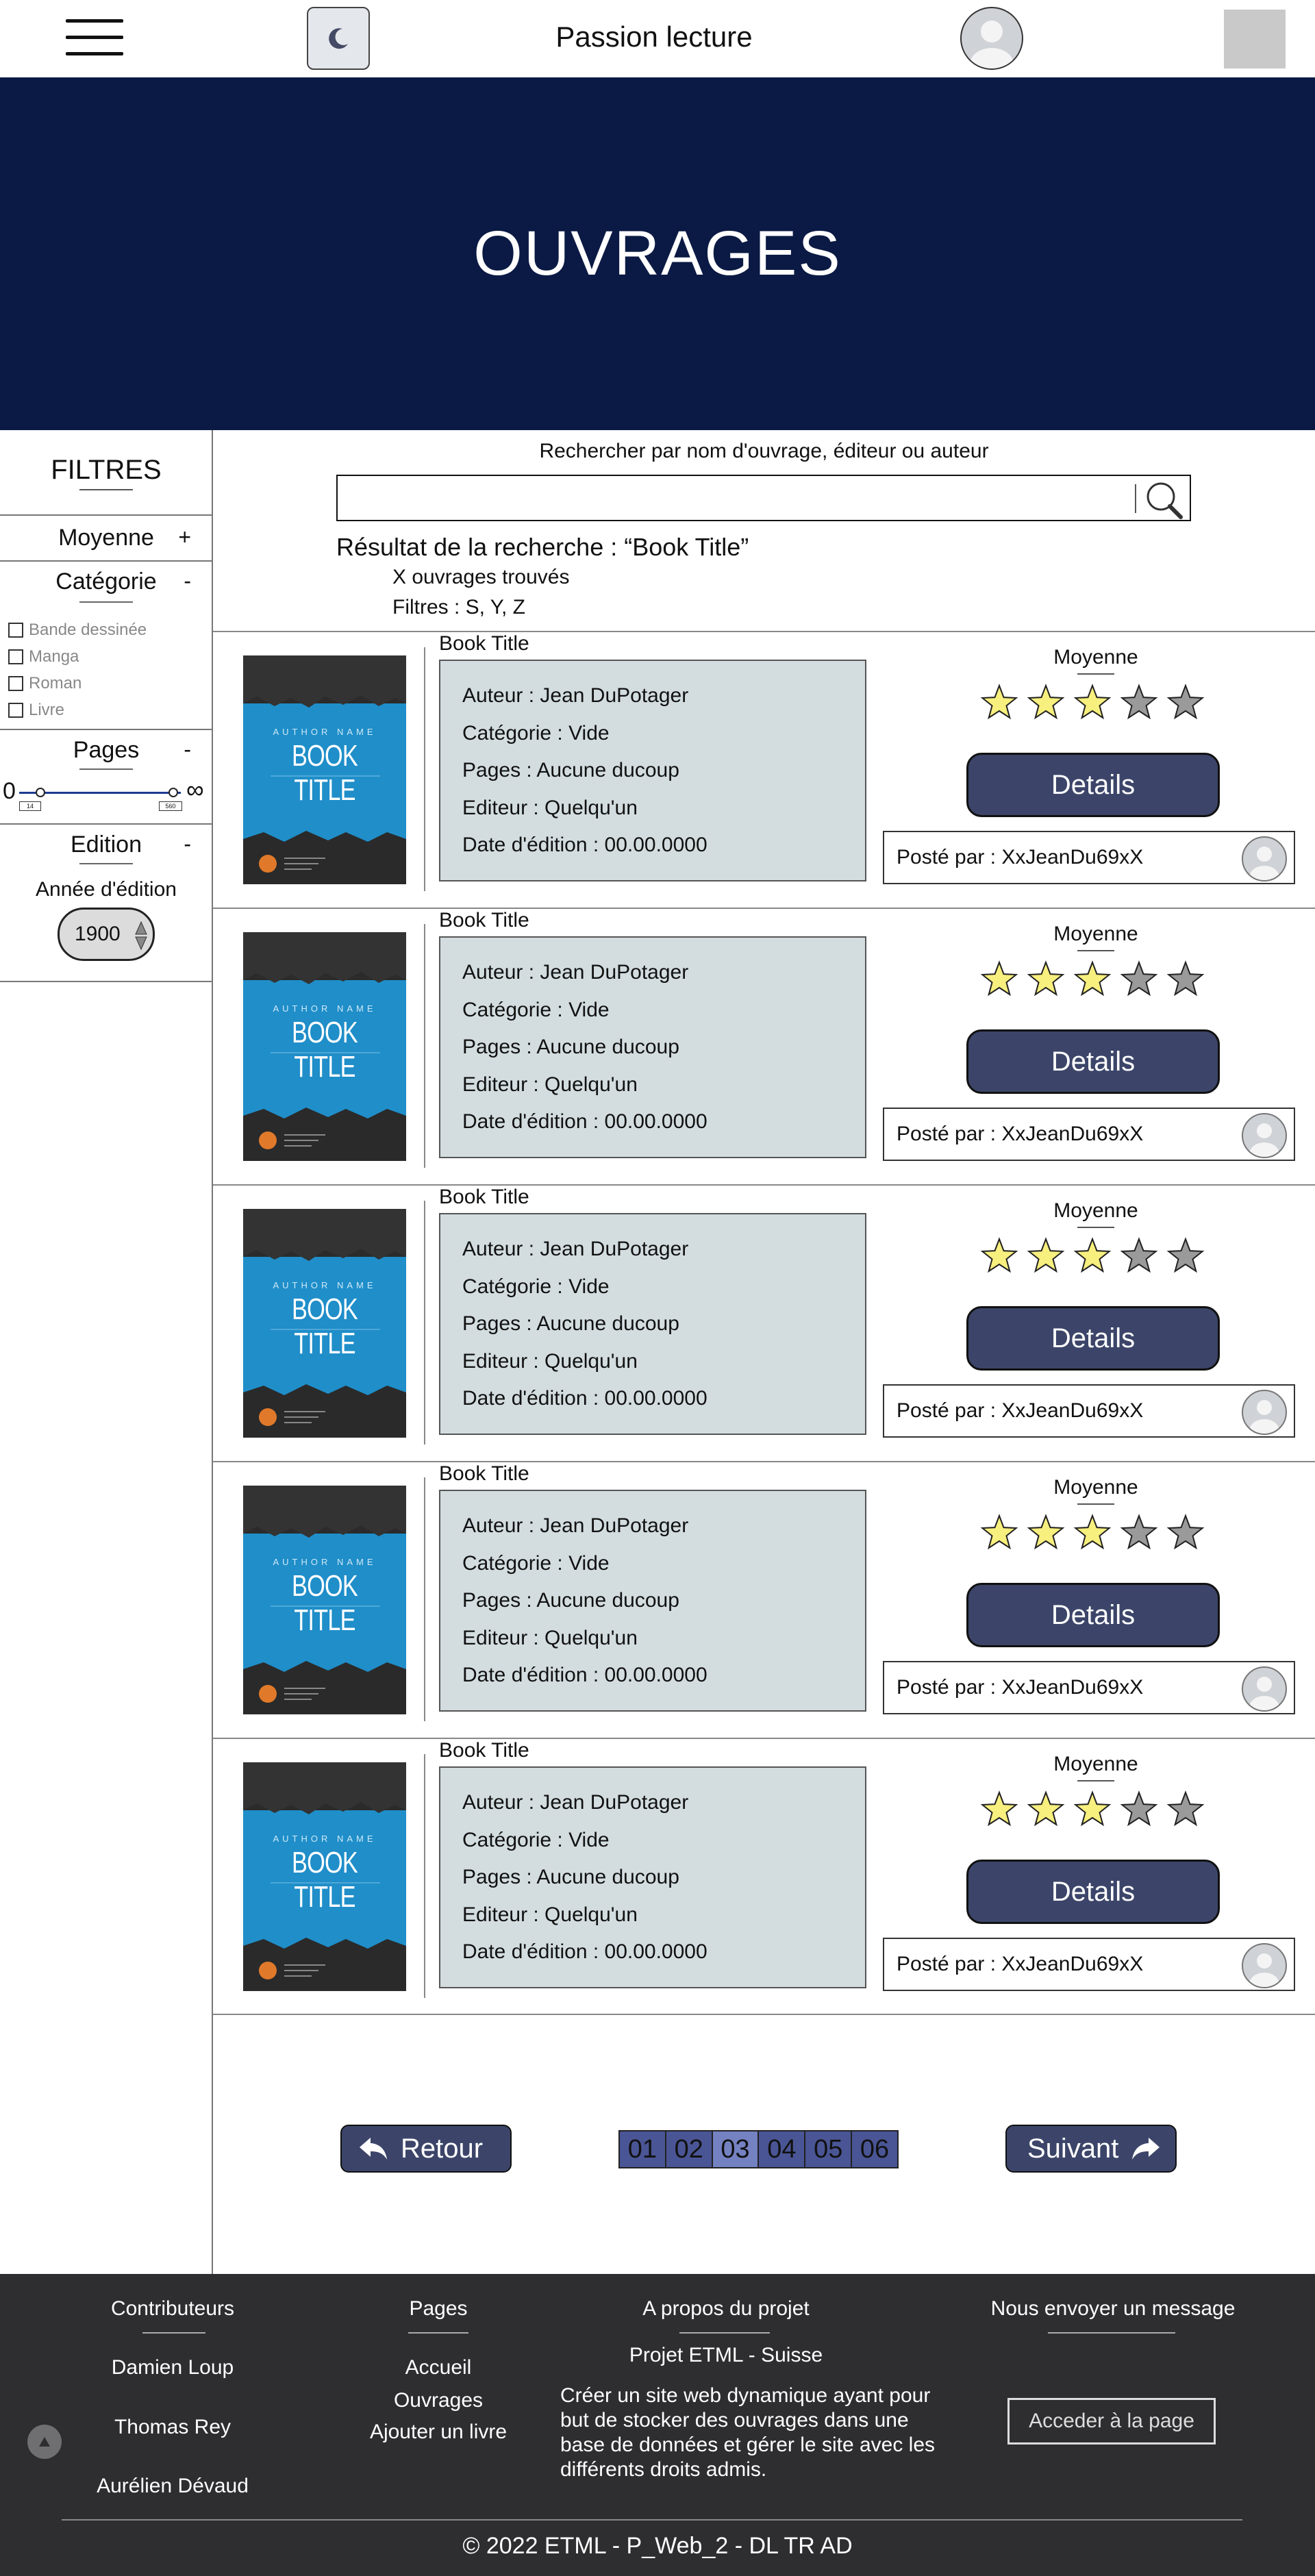 This screenshot has width=1315, height=2576. What do you see at coordinates (106, 797) in the screenshot?
I see `pages-range-slider: 0 ∞ 14 560` at bounding box center [106, 797].